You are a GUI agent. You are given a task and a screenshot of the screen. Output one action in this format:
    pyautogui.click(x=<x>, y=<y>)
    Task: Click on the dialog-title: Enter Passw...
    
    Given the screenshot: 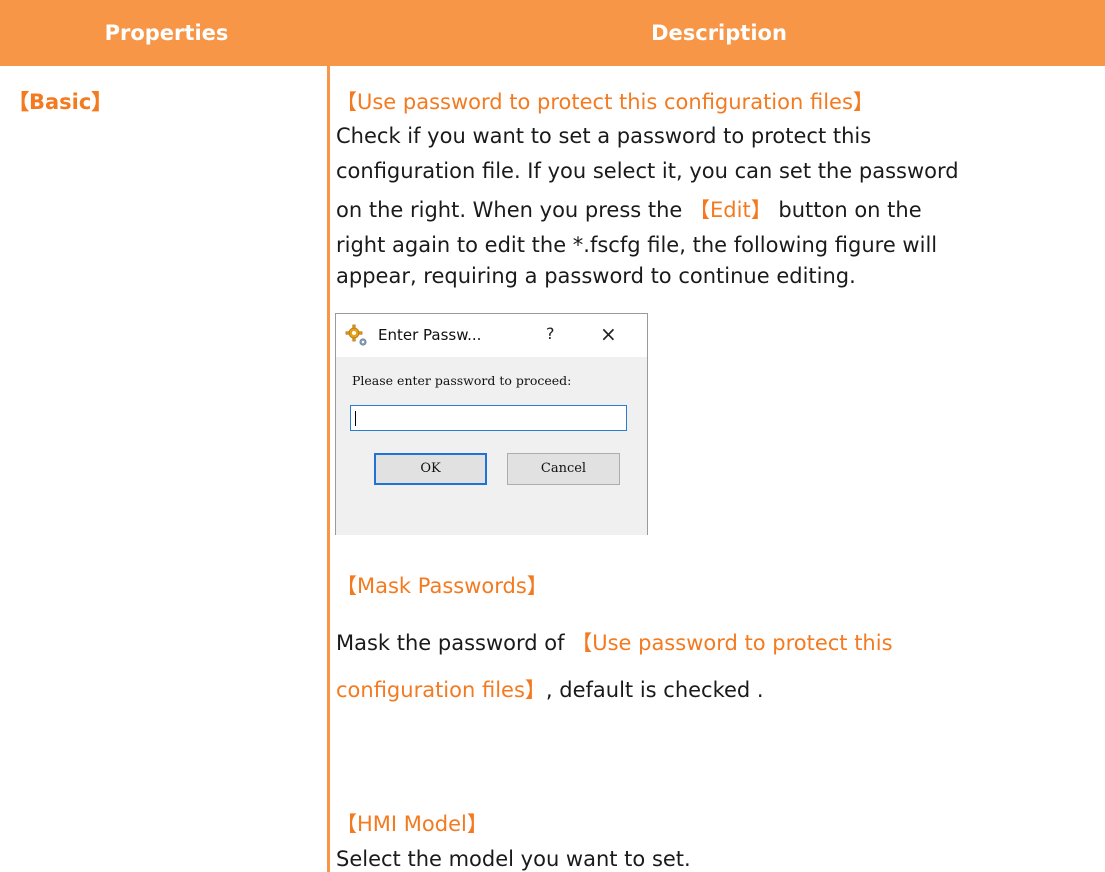 What is the action you would take?
    pyautogui.click(x=430, y=335)
    